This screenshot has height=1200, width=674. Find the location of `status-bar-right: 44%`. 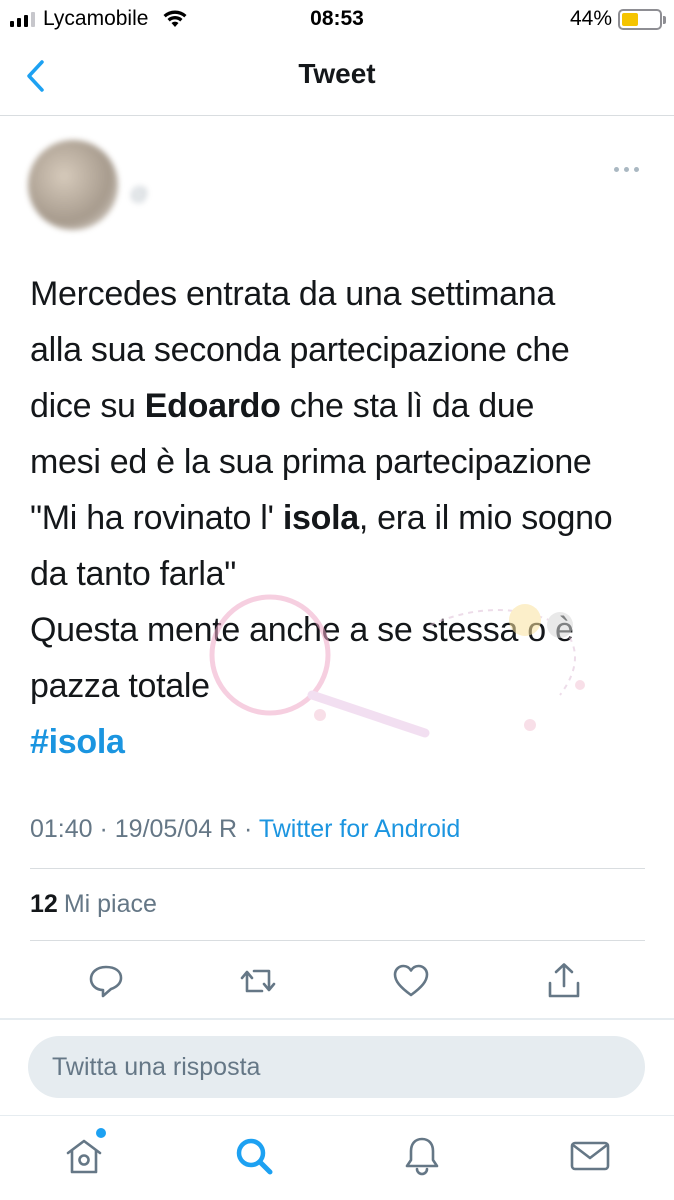

status-bar-right: 44% is located at coordinates (617, 19).